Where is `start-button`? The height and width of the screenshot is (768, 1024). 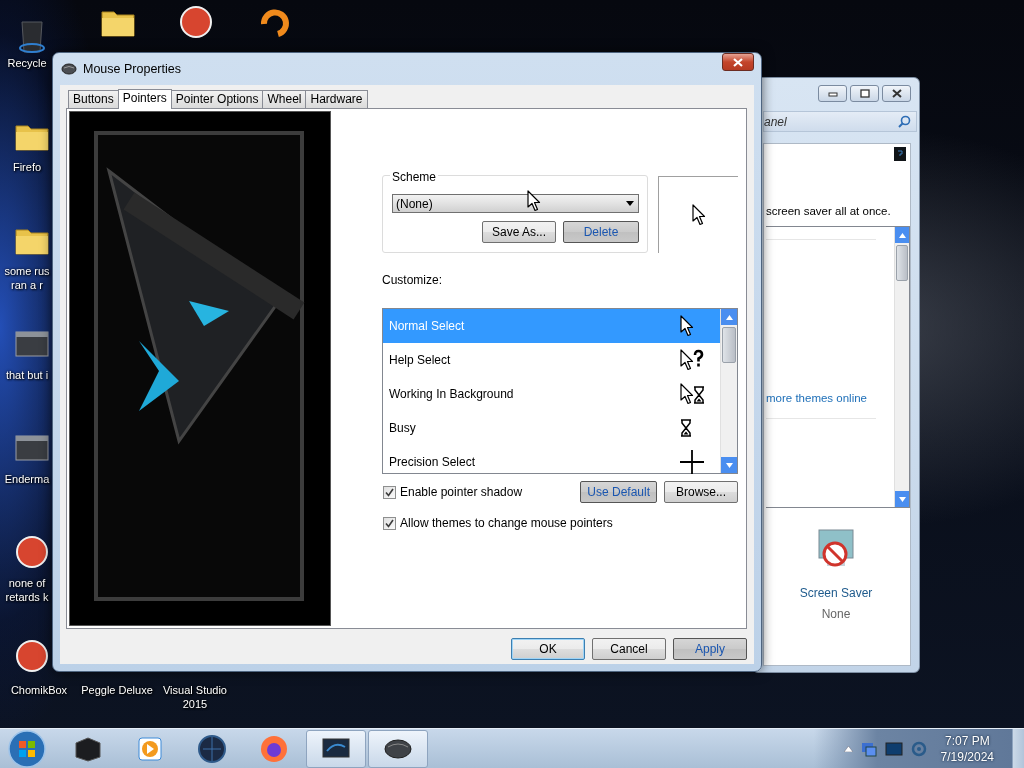 start-button is located at coordinates (27, 748).